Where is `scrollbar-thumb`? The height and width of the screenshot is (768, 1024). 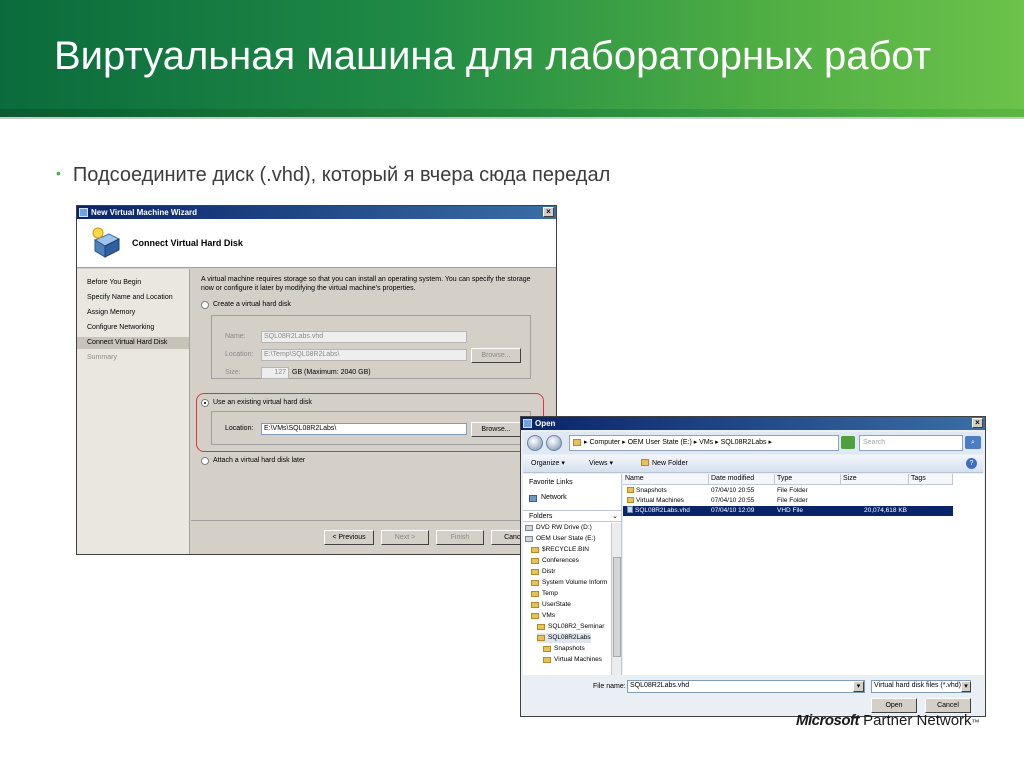
scrollbar-thumb is located at coordinates (617, 607).